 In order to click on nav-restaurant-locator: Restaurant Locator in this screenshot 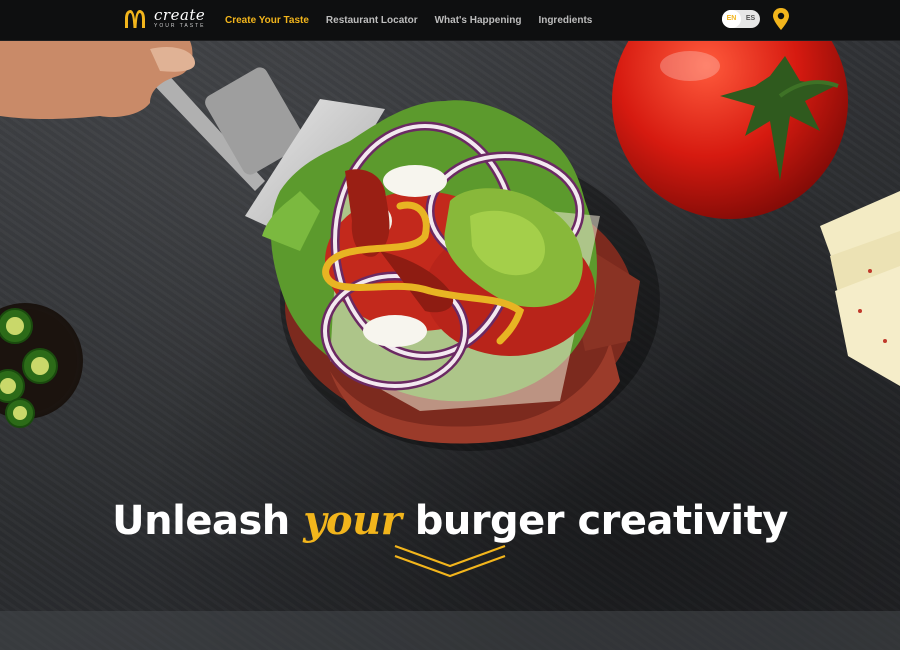, I will do `click(372, 20)`.